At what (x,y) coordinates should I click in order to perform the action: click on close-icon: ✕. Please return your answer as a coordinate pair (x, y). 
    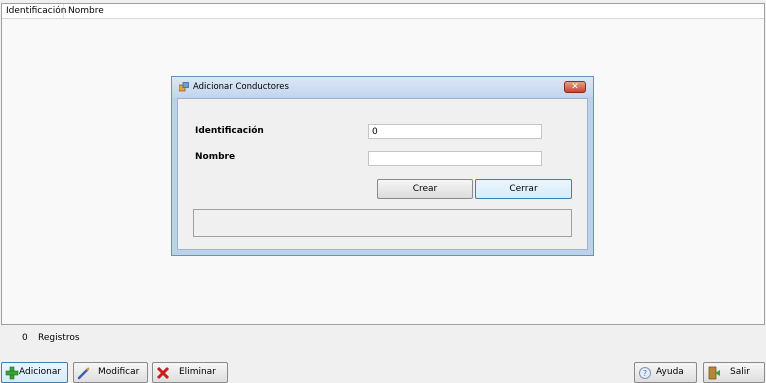
    Looking at the image, I should click on (575, 87).